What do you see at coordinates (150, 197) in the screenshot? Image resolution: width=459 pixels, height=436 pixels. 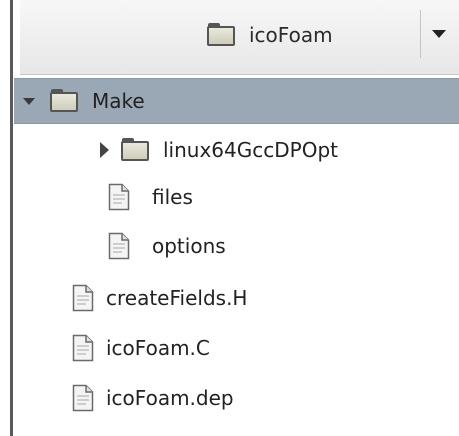 I see `tree-row-files: files` at bounding box center [150, 197].